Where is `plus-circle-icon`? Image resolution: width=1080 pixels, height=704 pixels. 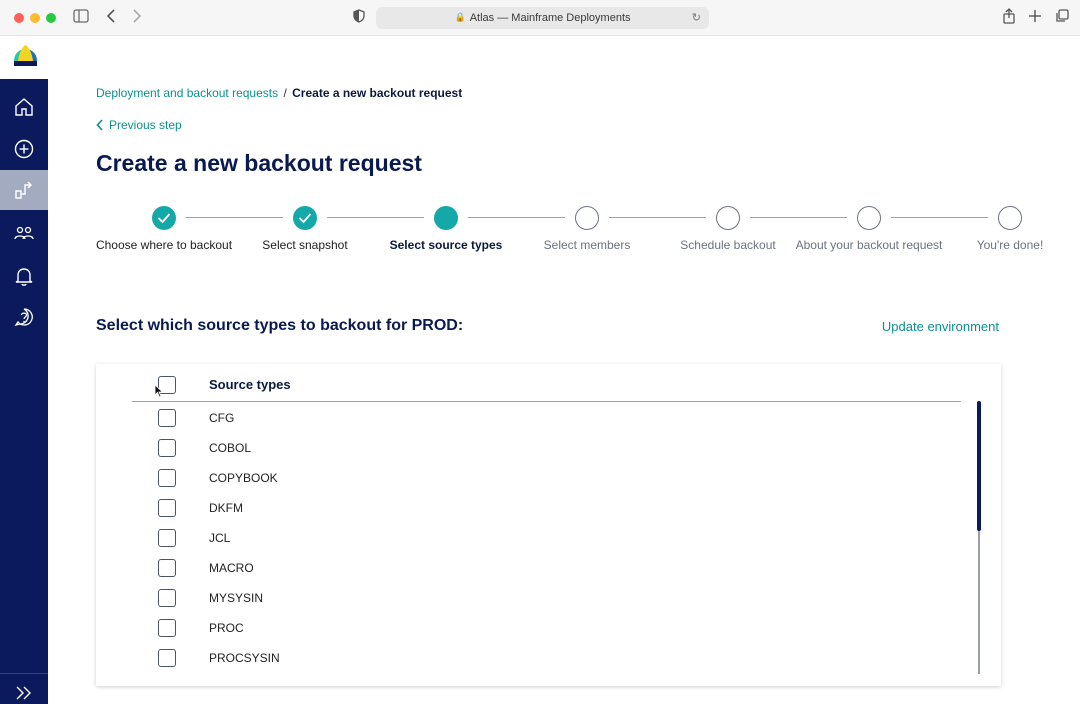
plus-circle-icon is located at coordinates (24, 149).